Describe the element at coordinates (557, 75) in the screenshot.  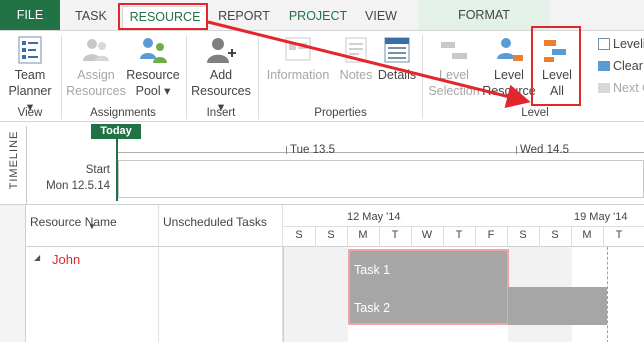
I see `level-all-label-1: Level` at that location.